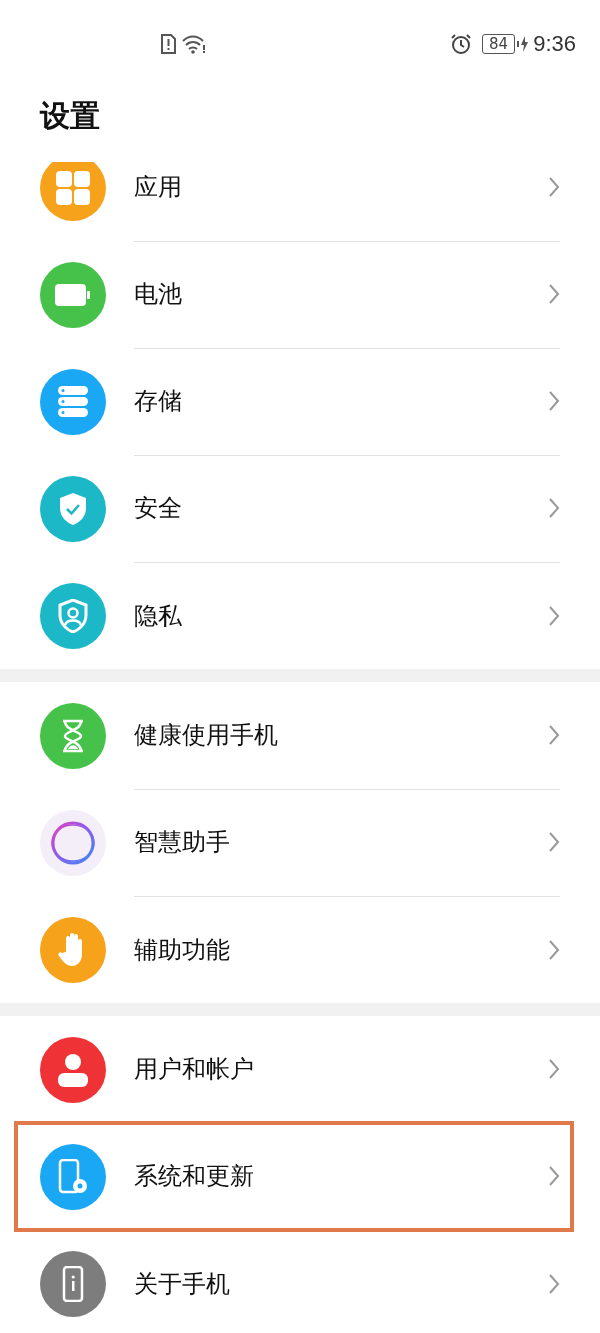 The height and width of the screenshot is (1333, 600). I want to click on settings-item: 电池, so click(300, 294).